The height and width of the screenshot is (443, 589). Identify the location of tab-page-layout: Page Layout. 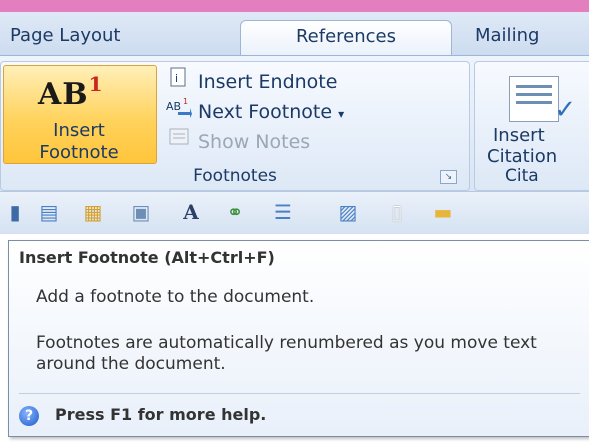
(65, 37).